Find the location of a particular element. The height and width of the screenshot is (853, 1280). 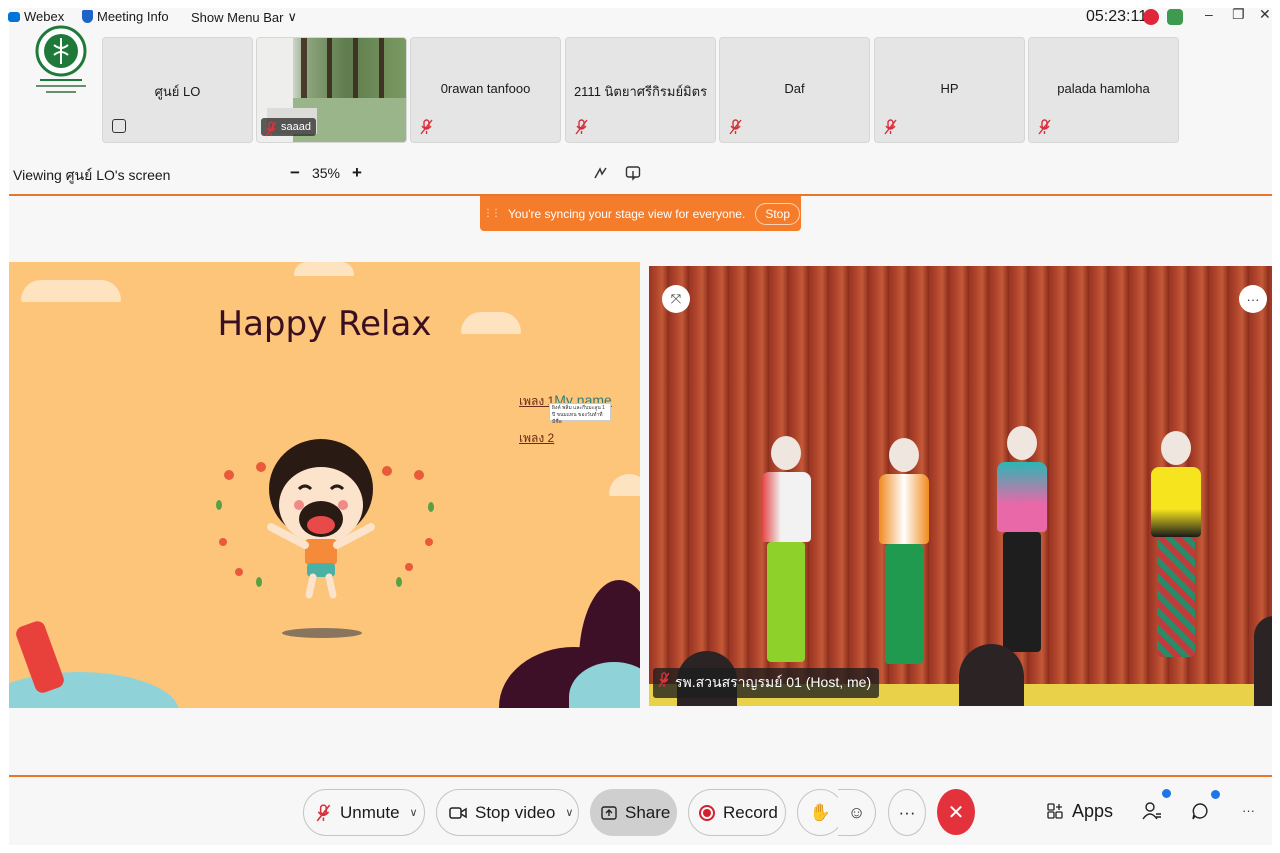

camera-icon is located at coordinates (458, 812).